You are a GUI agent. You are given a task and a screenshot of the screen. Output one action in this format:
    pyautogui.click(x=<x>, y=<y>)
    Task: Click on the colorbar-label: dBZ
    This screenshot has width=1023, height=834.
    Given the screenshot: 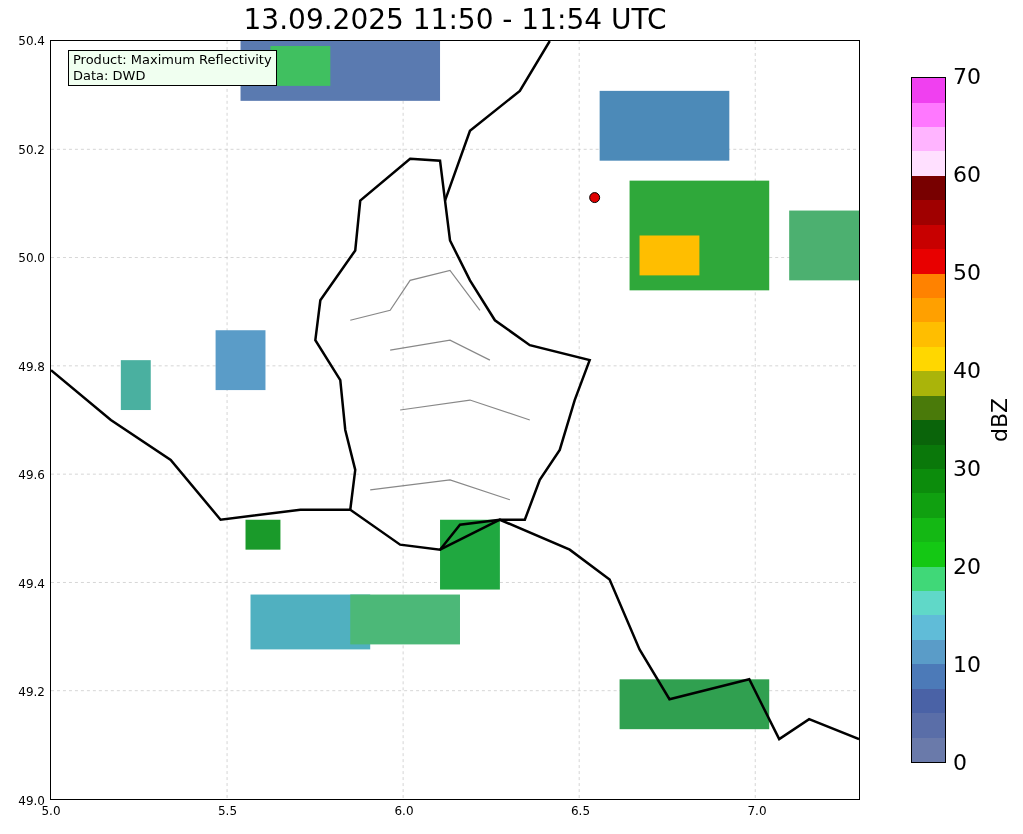 What is the action you would take?
    pyautogui.click(x=1000, y=420)
    